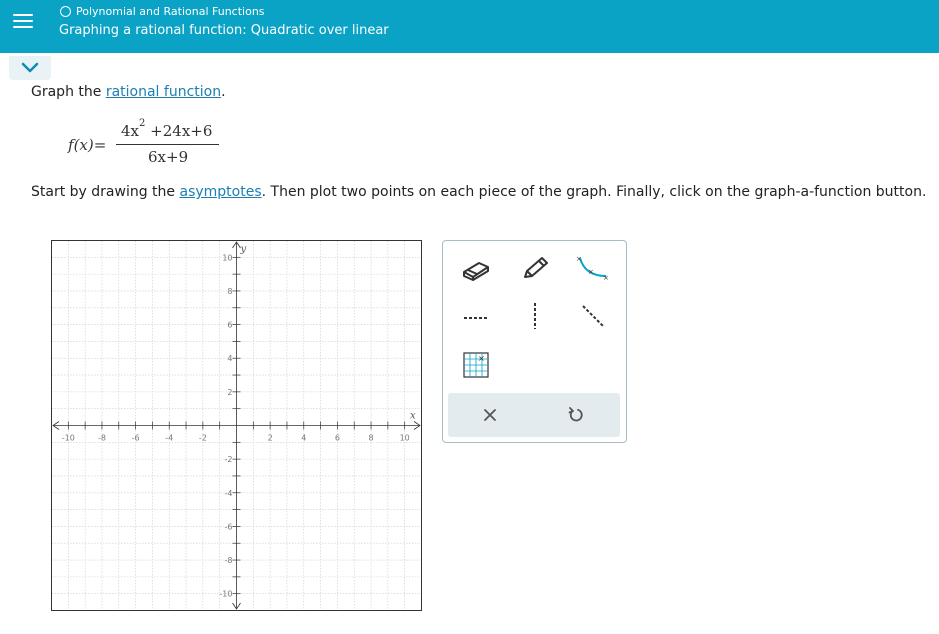  Describe the element at coordinates (170, 11) in the screenshot. I see `topic-text: Polynomial and Rational Functions` at that location.